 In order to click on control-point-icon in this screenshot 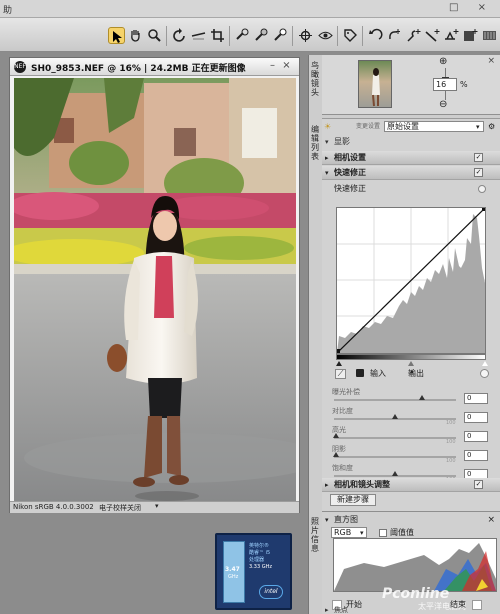, I will do `click(305, 35)`.